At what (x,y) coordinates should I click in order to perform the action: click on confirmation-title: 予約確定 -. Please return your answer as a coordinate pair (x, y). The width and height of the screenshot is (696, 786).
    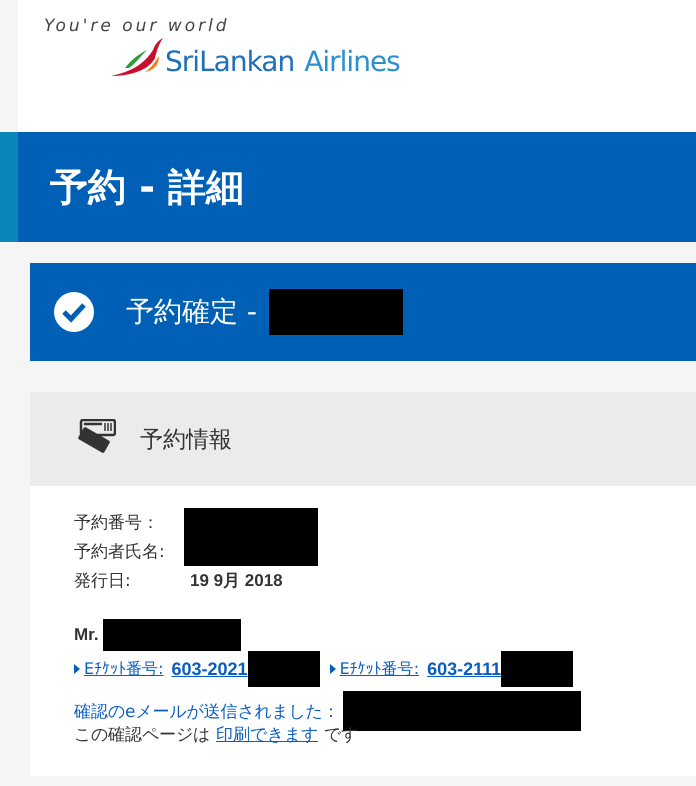
    Looking at the image, I should click on (192, 312).